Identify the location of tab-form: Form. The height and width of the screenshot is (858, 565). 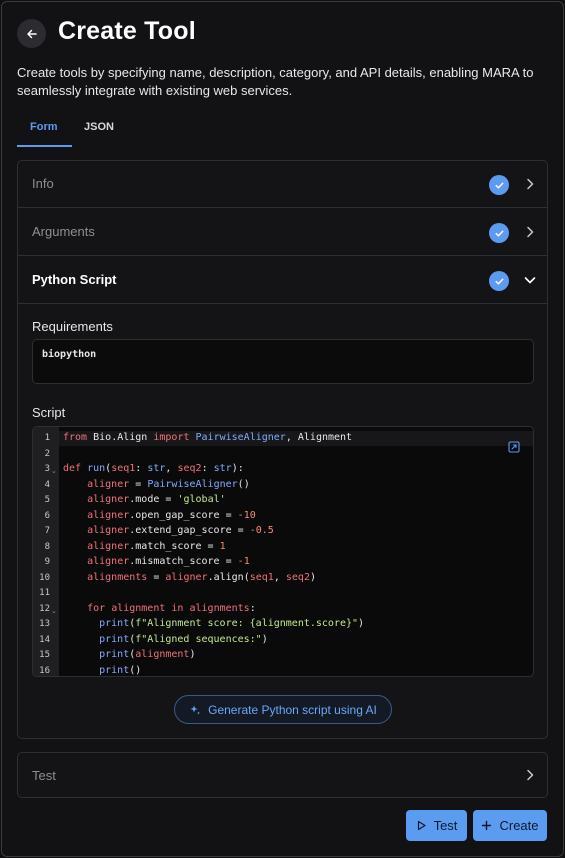
(44, 132).